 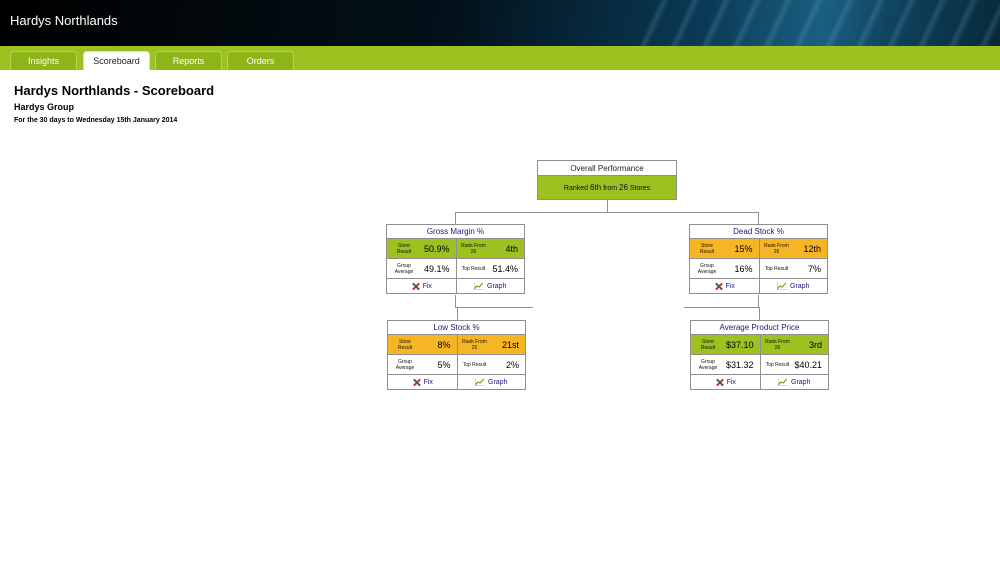 What do you see at coordinates (759, 328) in the screenshot?
I see `kpi-title: Average Product Price` at bounding box center [759, 328].